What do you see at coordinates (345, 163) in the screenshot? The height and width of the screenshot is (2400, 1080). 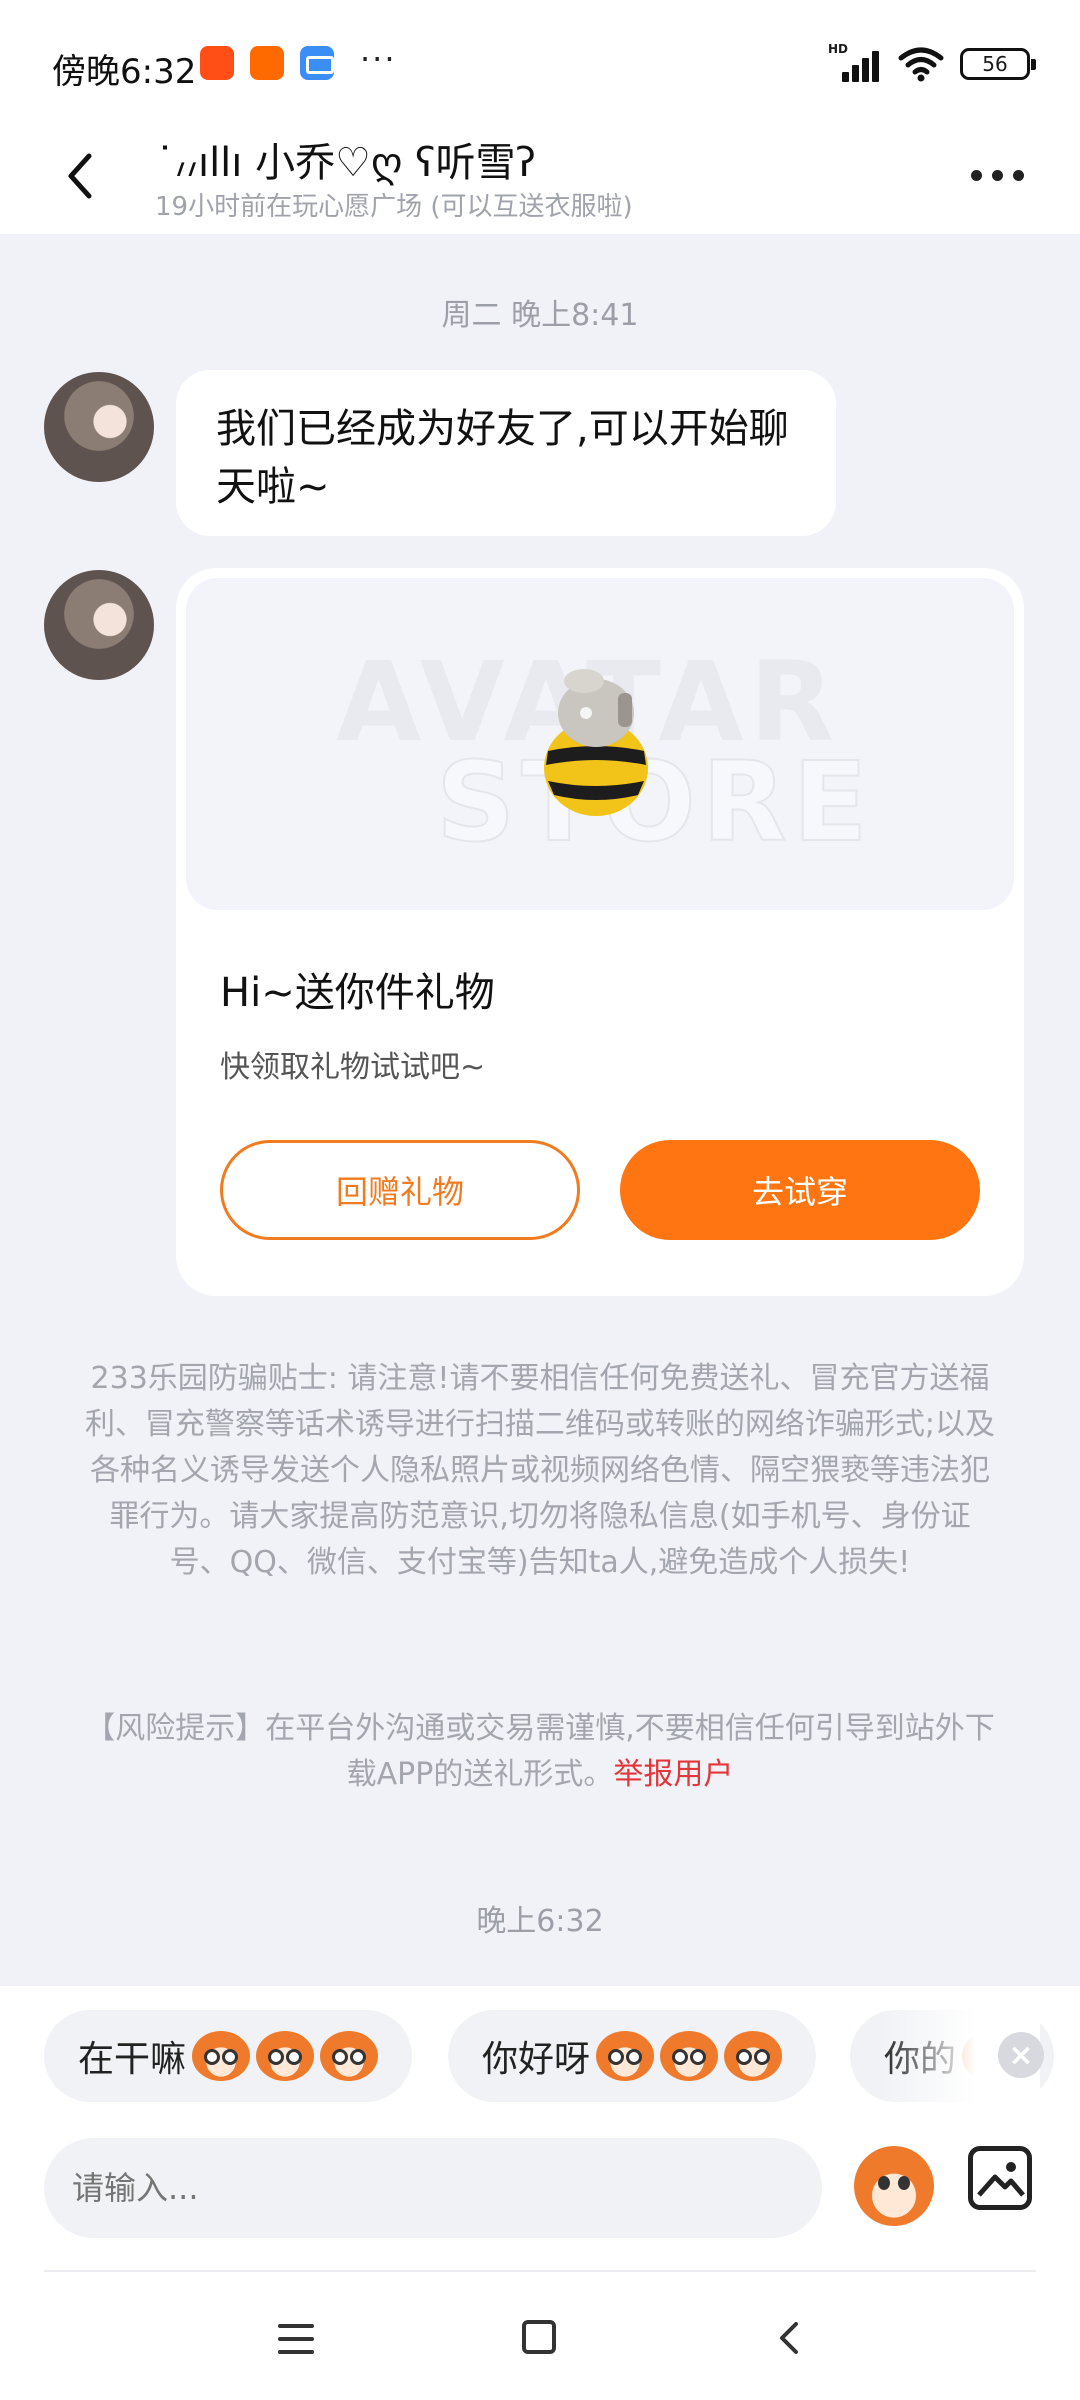 I see `chat-title: ˙៸៸ıllı 小乔♡ღ ʕ听雪ʔ` at bounding box center [345, 163].